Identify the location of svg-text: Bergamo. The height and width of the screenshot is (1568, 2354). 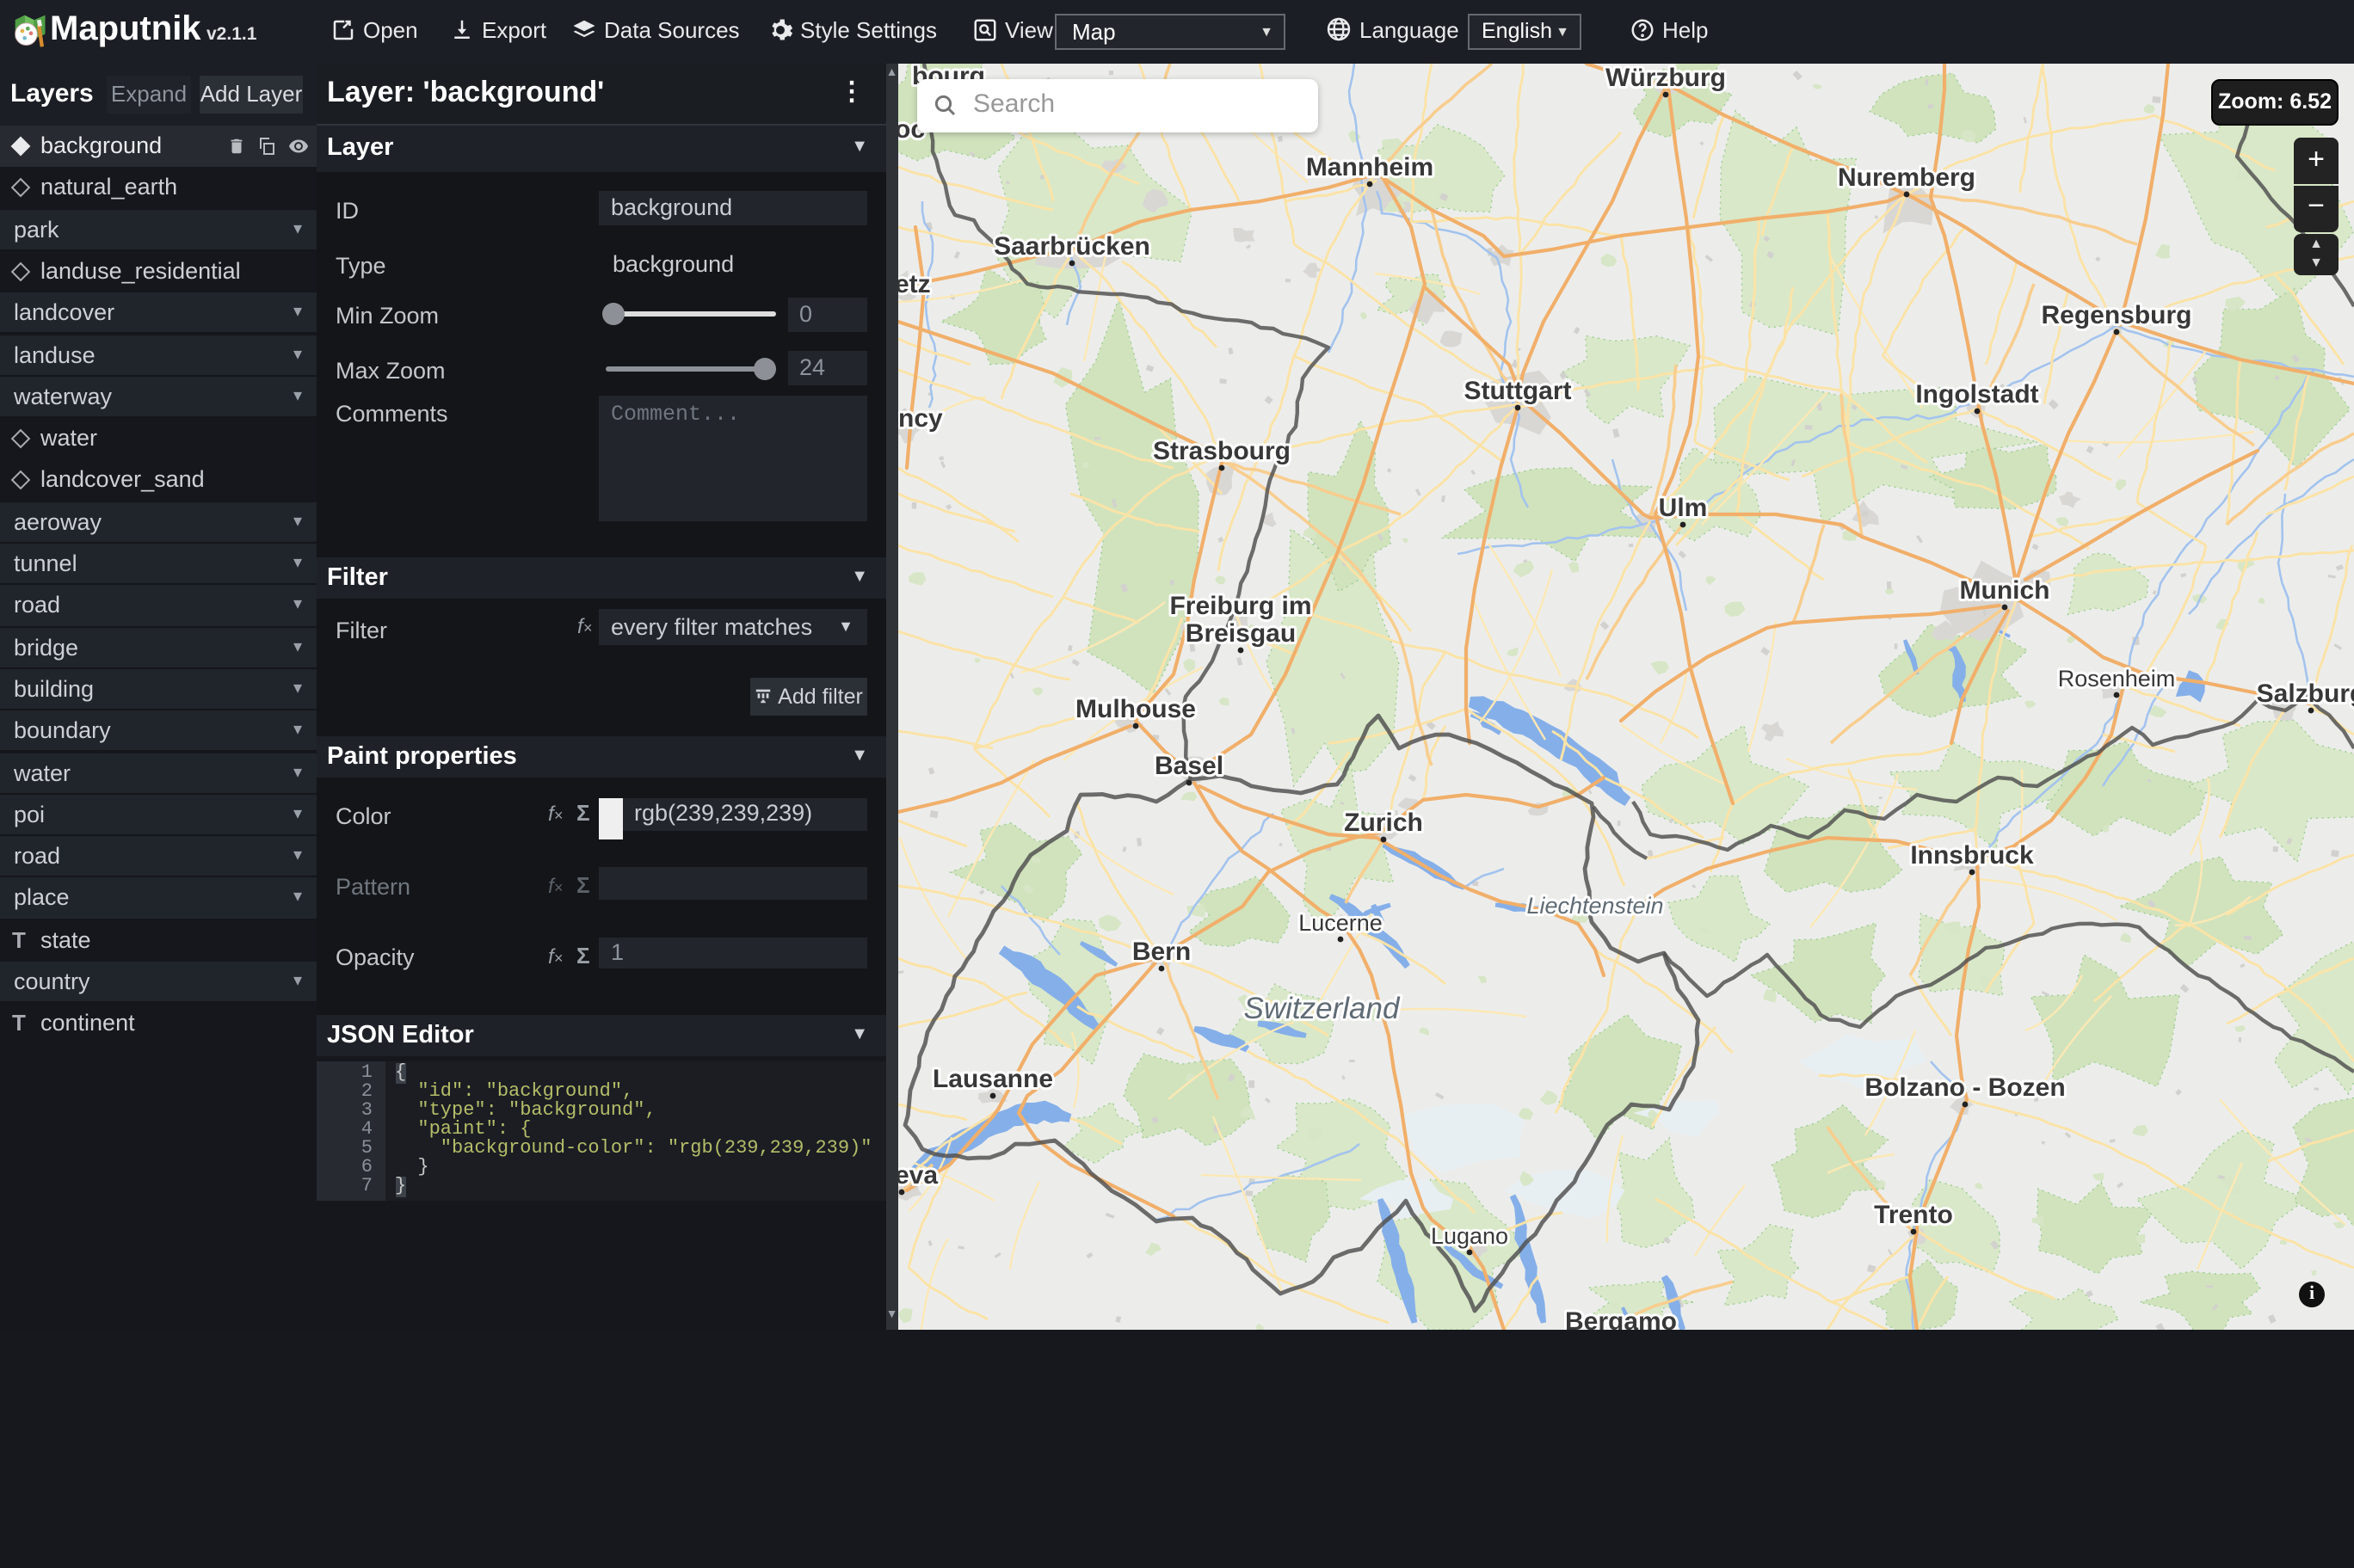
(1621, 1318).